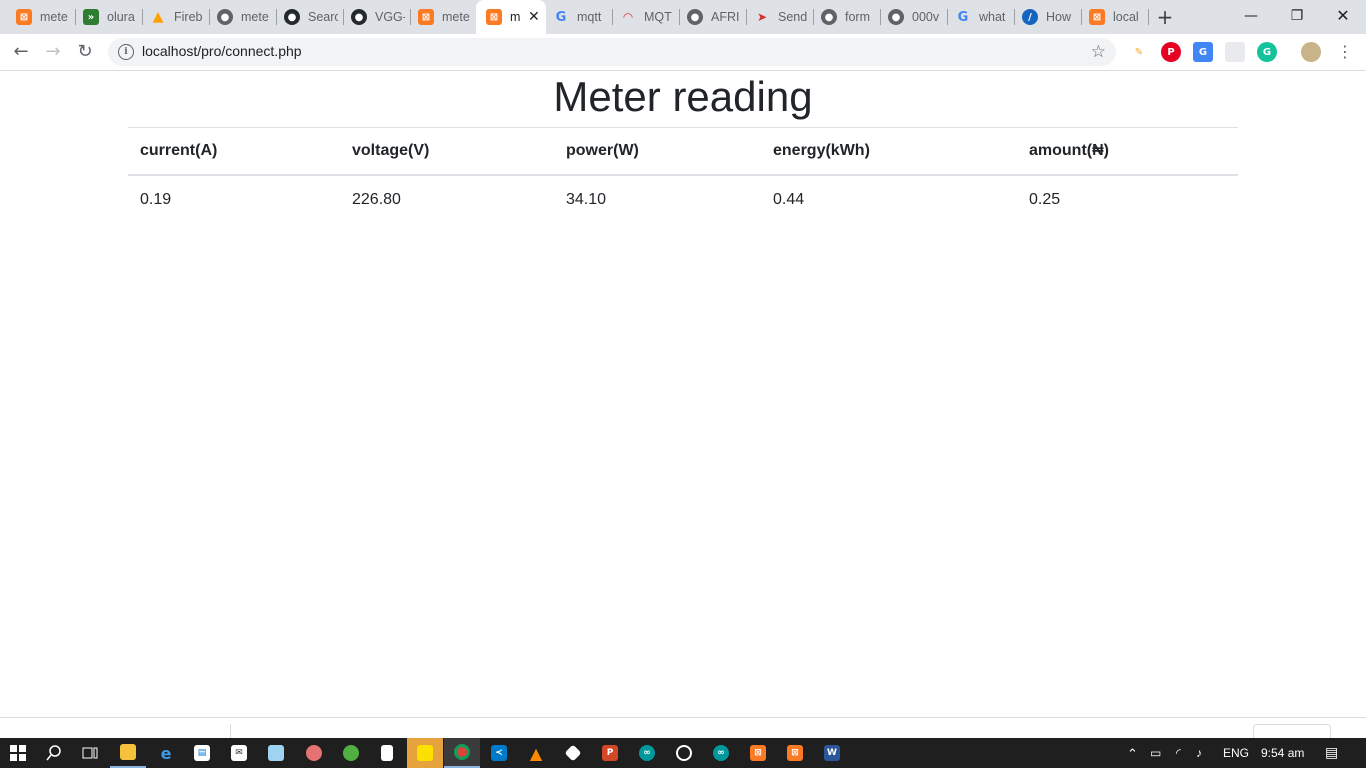  What do you see at coordinates (1343, 17) in the screenshot?
I see `close-window-button: ✕` at bounding box center [1343, 17].